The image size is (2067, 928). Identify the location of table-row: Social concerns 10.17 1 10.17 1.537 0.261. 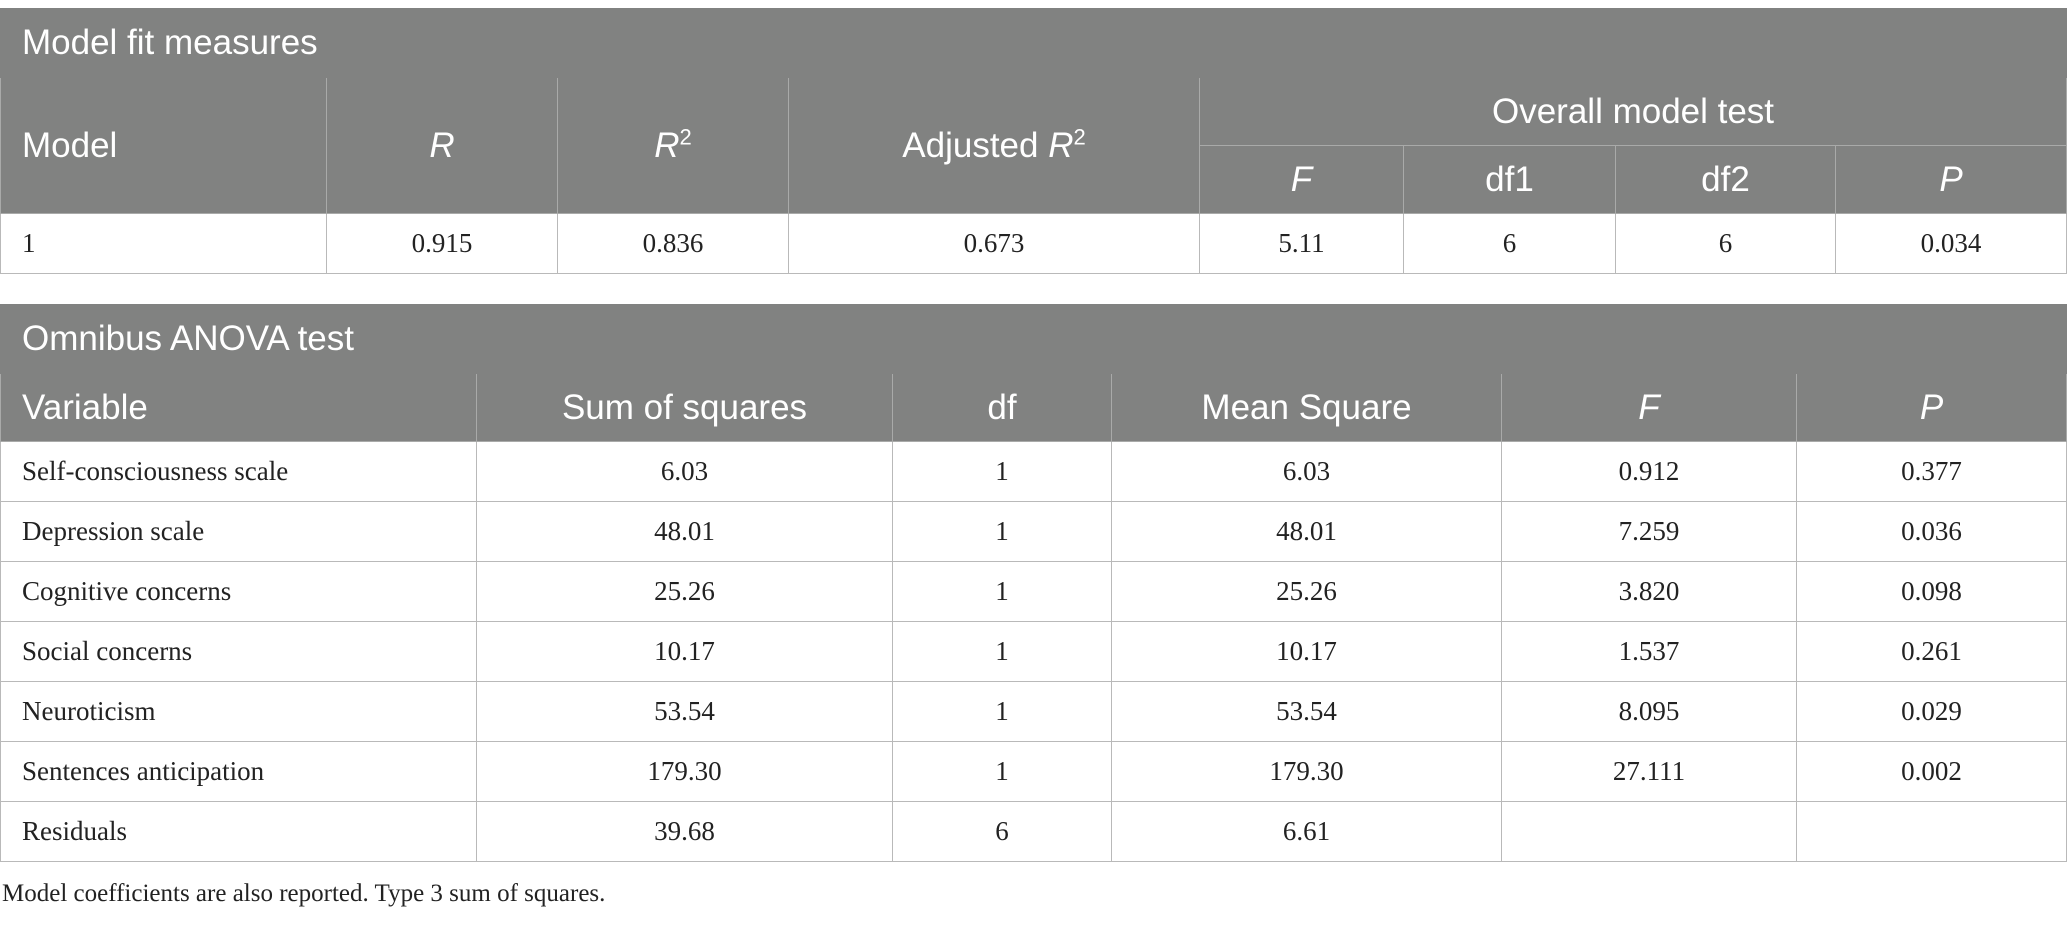
(1033, 651).